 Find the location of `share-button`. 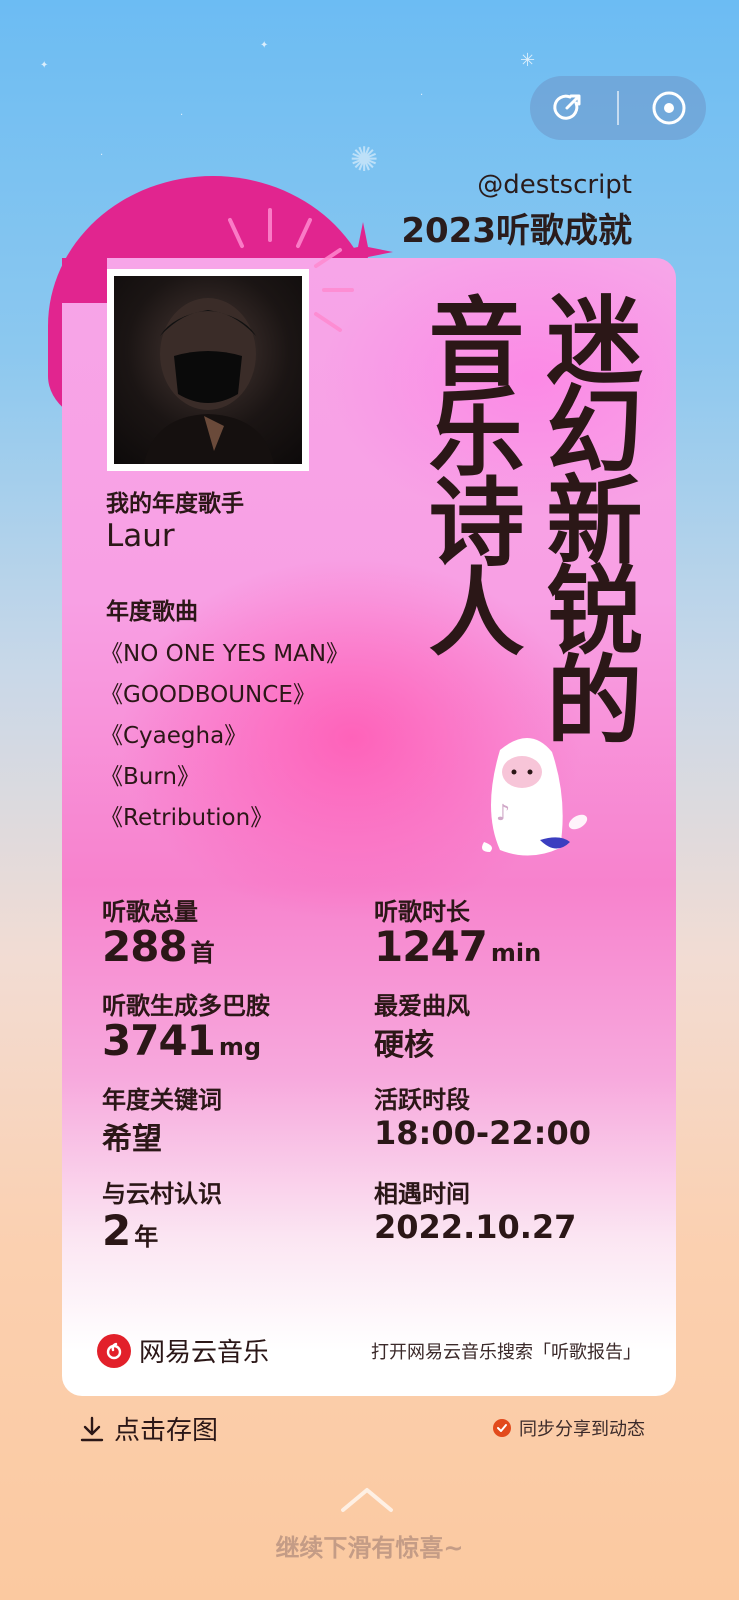

share-button is located at coordinates (567, 108).